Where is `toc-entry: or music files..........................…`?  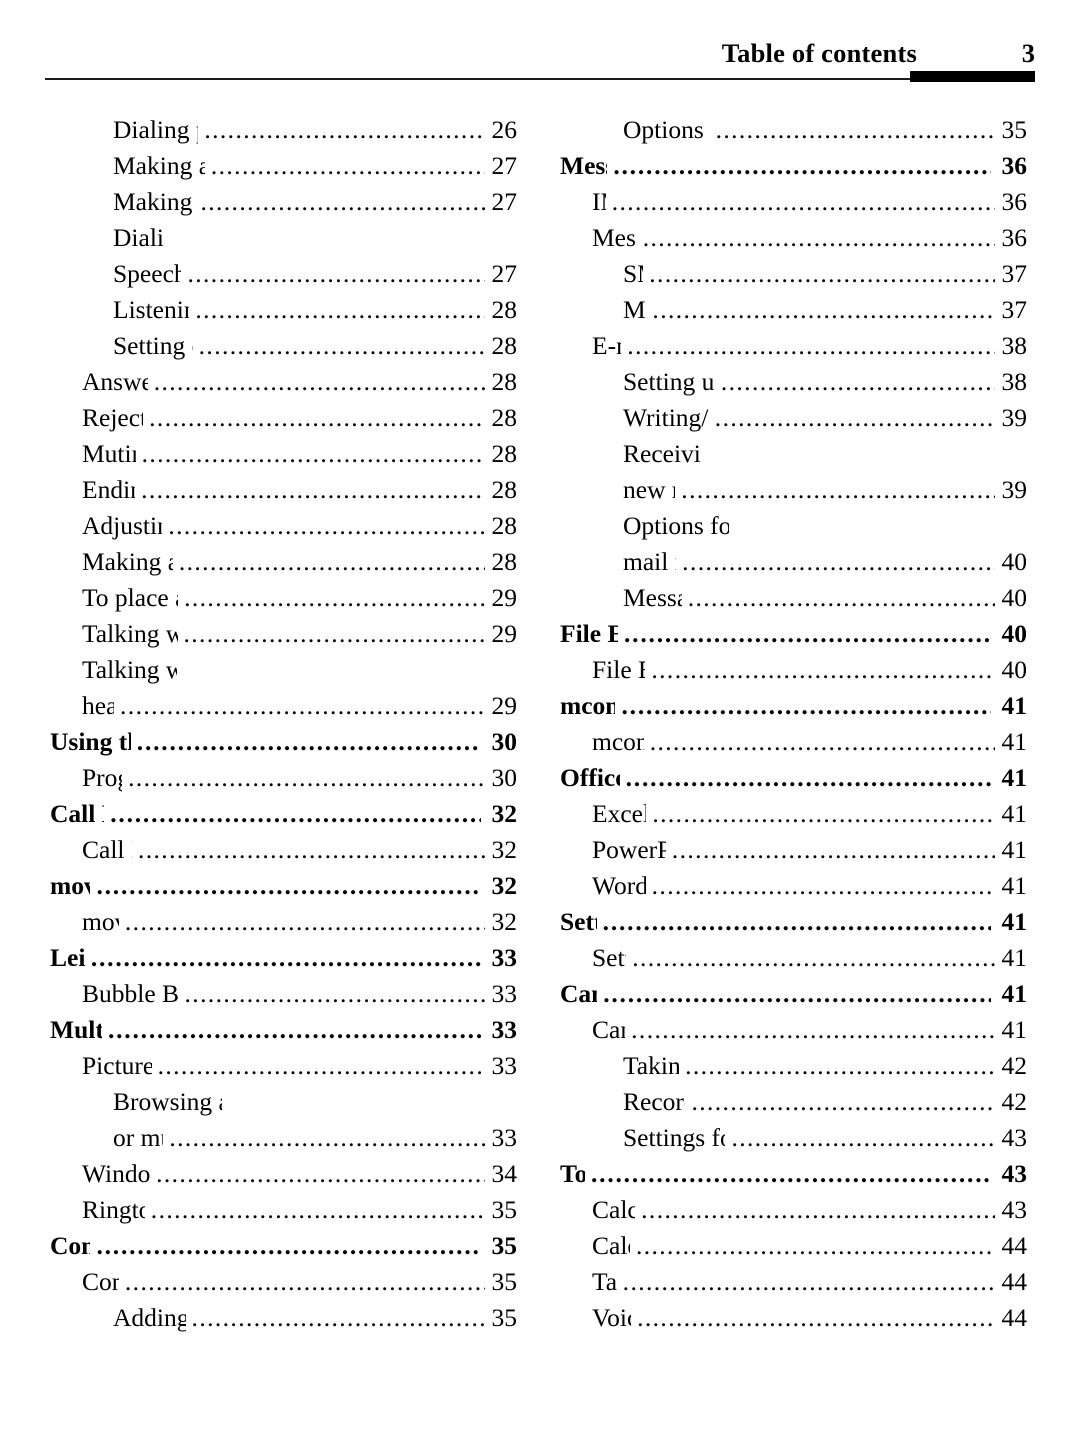 toc-entry: or music files..........................… is located at coordinates (277, 1138).